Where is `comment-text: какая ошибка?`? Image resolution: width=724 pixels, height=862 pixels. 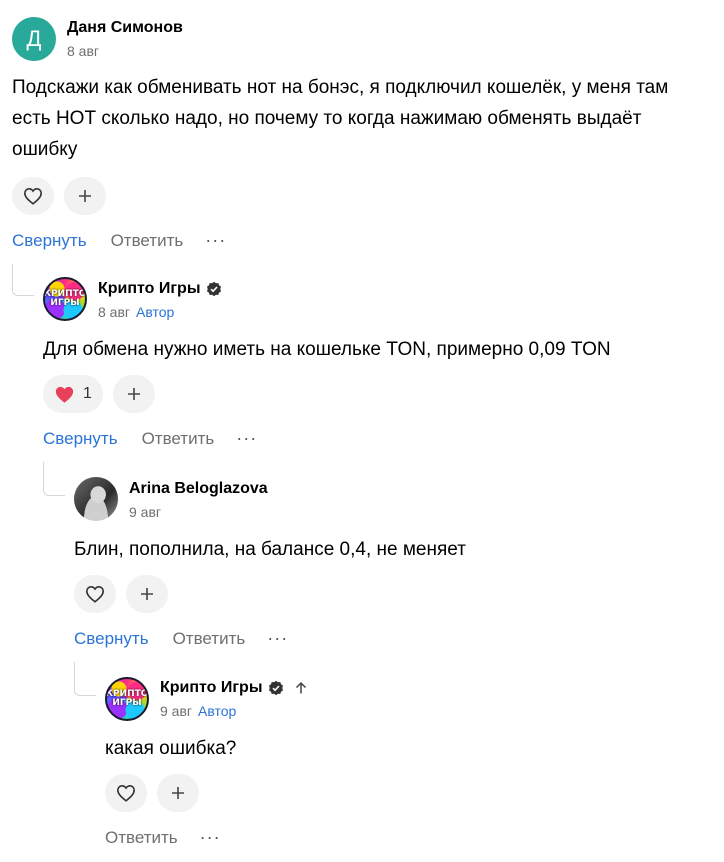 comment-text: какая ошибка? is located at coordinates (171, 748).